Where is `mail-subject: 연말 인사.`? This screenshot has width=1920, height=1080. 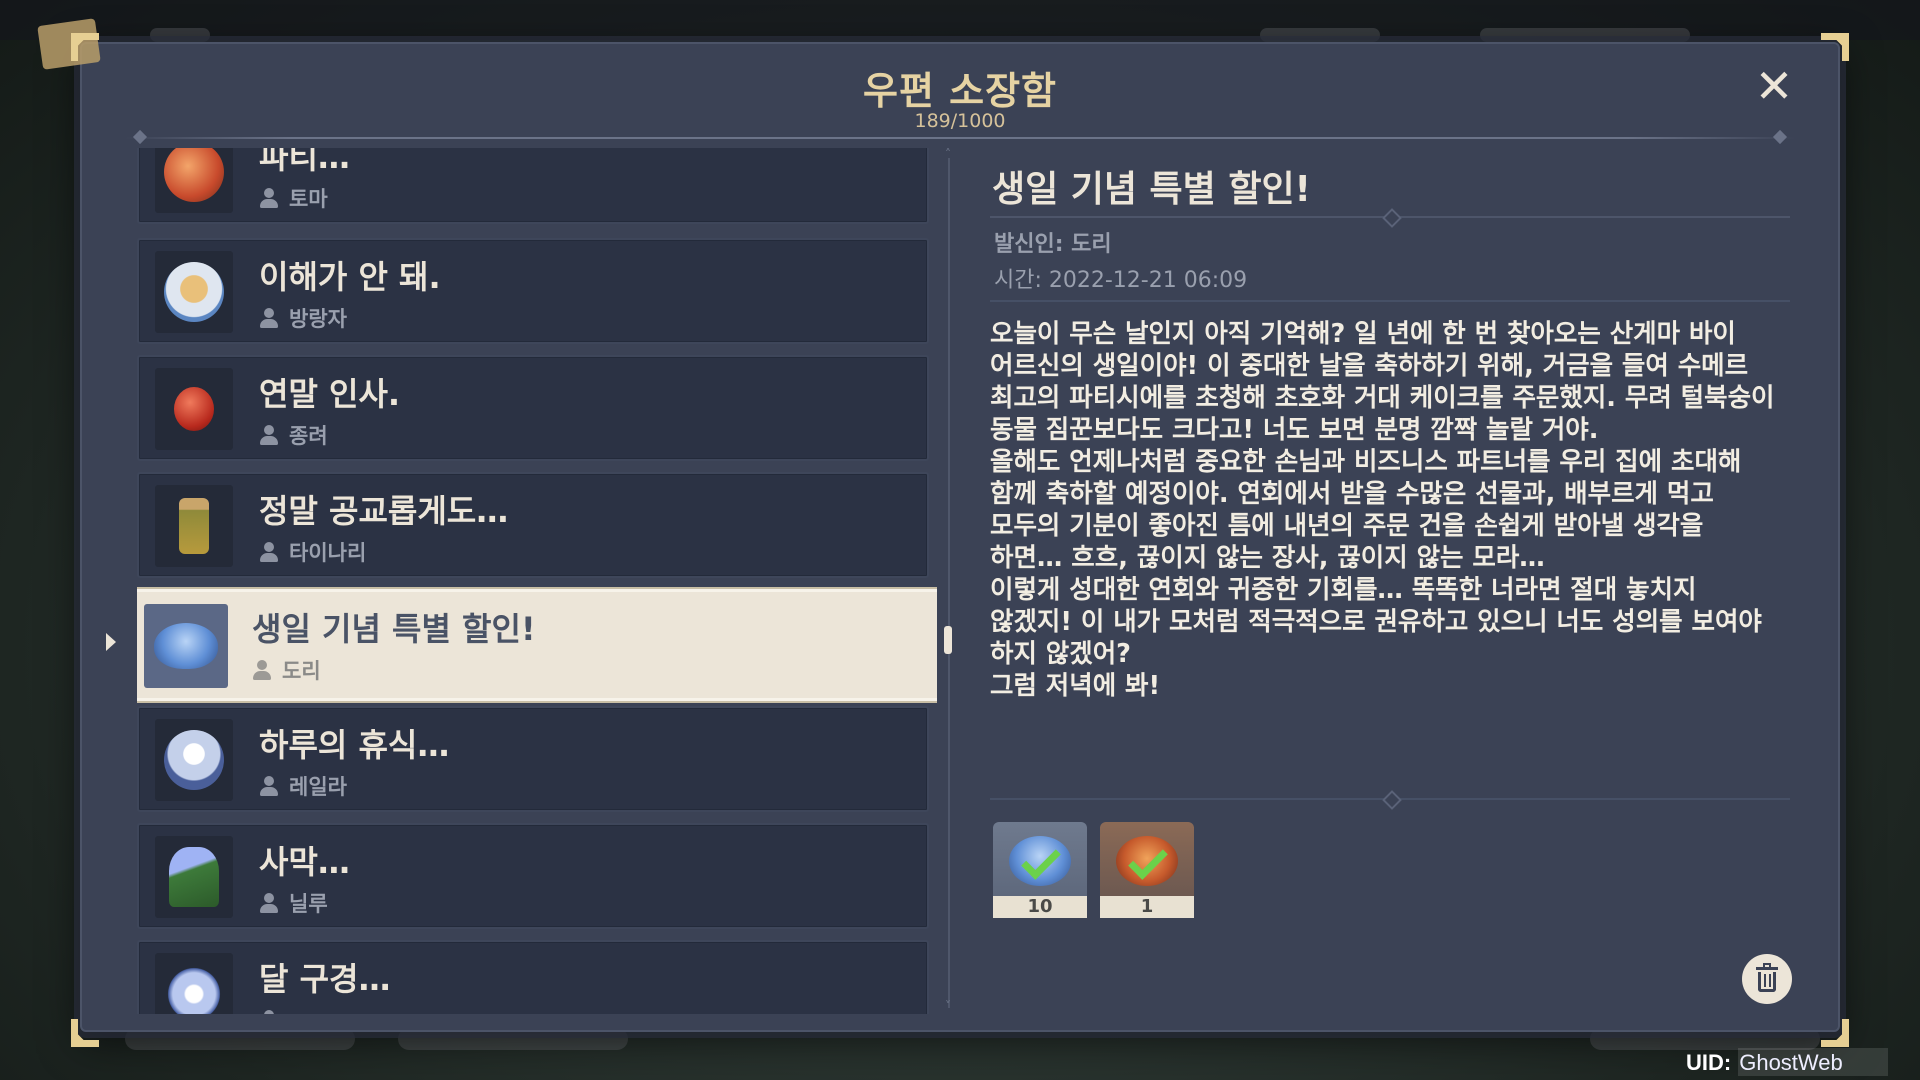 mail-subject: 연말 인사. is located at coordinates (330, 394).